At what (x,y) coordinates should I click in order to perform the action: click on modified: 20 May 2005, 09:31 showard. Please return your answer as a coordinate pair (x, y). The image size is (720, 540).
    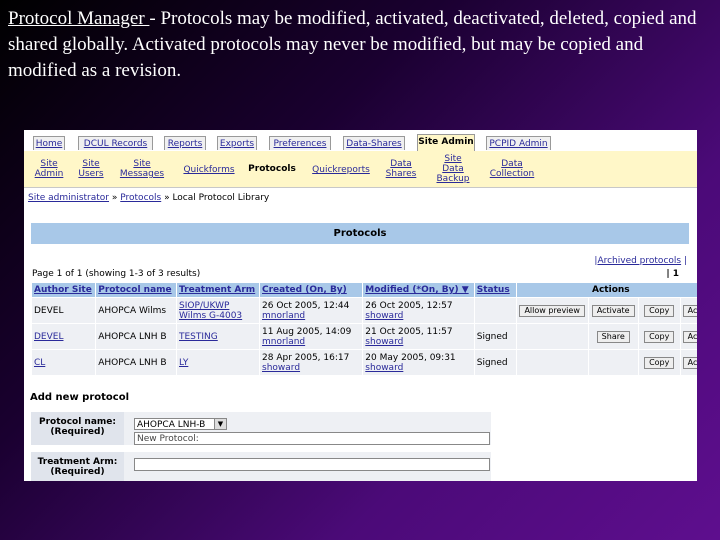
    Looking at the image, I should click on (418, 362).